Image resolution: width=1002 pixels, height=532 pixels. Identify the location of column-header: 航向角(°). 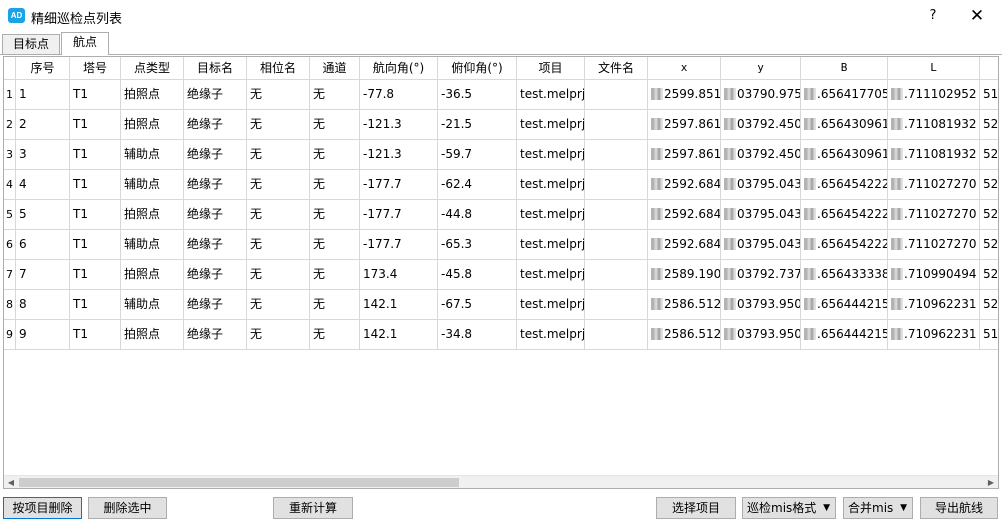
(399, 68).